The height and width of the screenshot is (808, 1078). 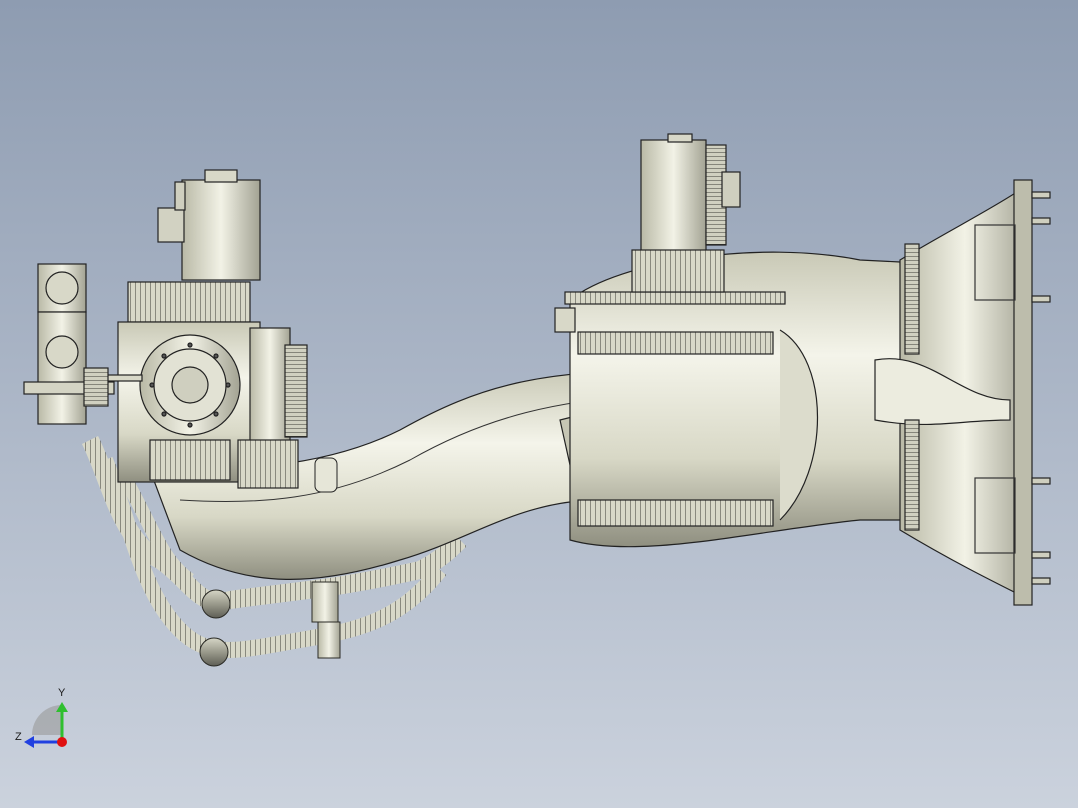 I want to click on elbow-housing, so click(x=730, y=399).